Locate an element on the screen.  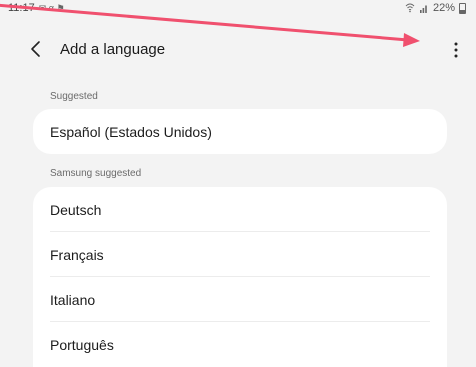
language-item-portugues: Português is located at coordinates (240, 344).